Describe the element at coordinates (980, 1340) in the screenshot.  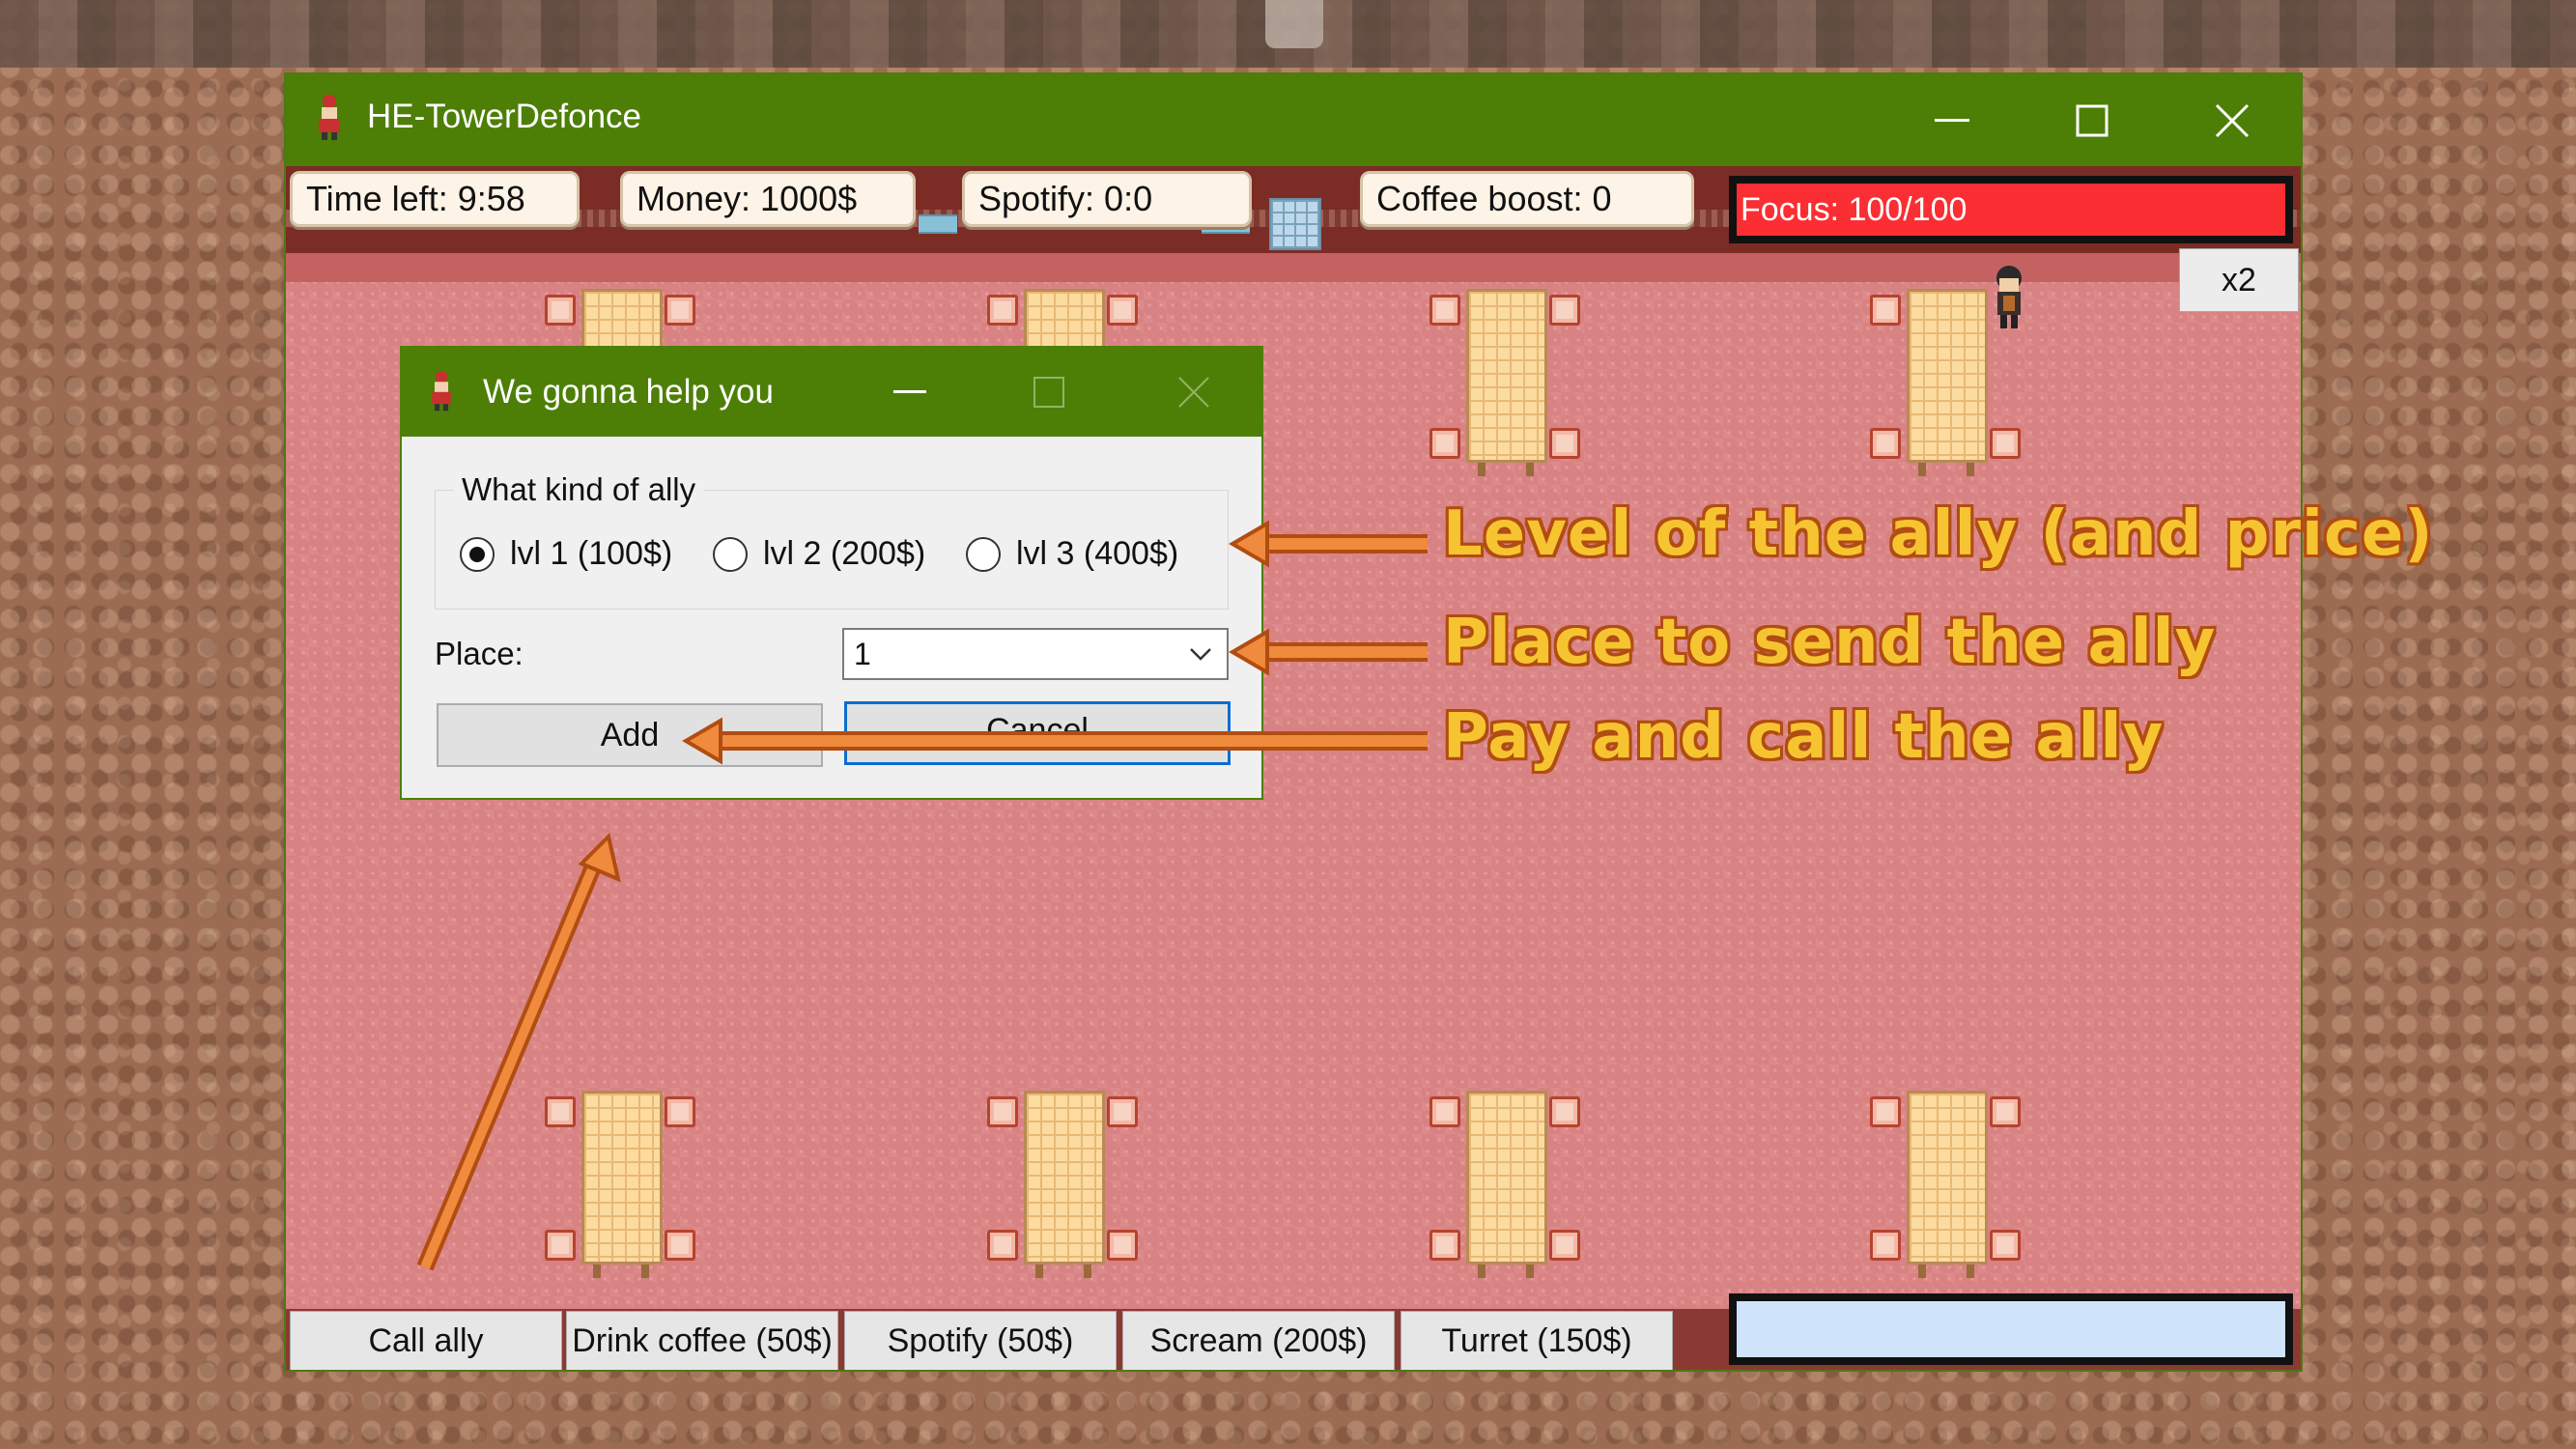
I see `spotify-button: Spotify (50$)` at that location.